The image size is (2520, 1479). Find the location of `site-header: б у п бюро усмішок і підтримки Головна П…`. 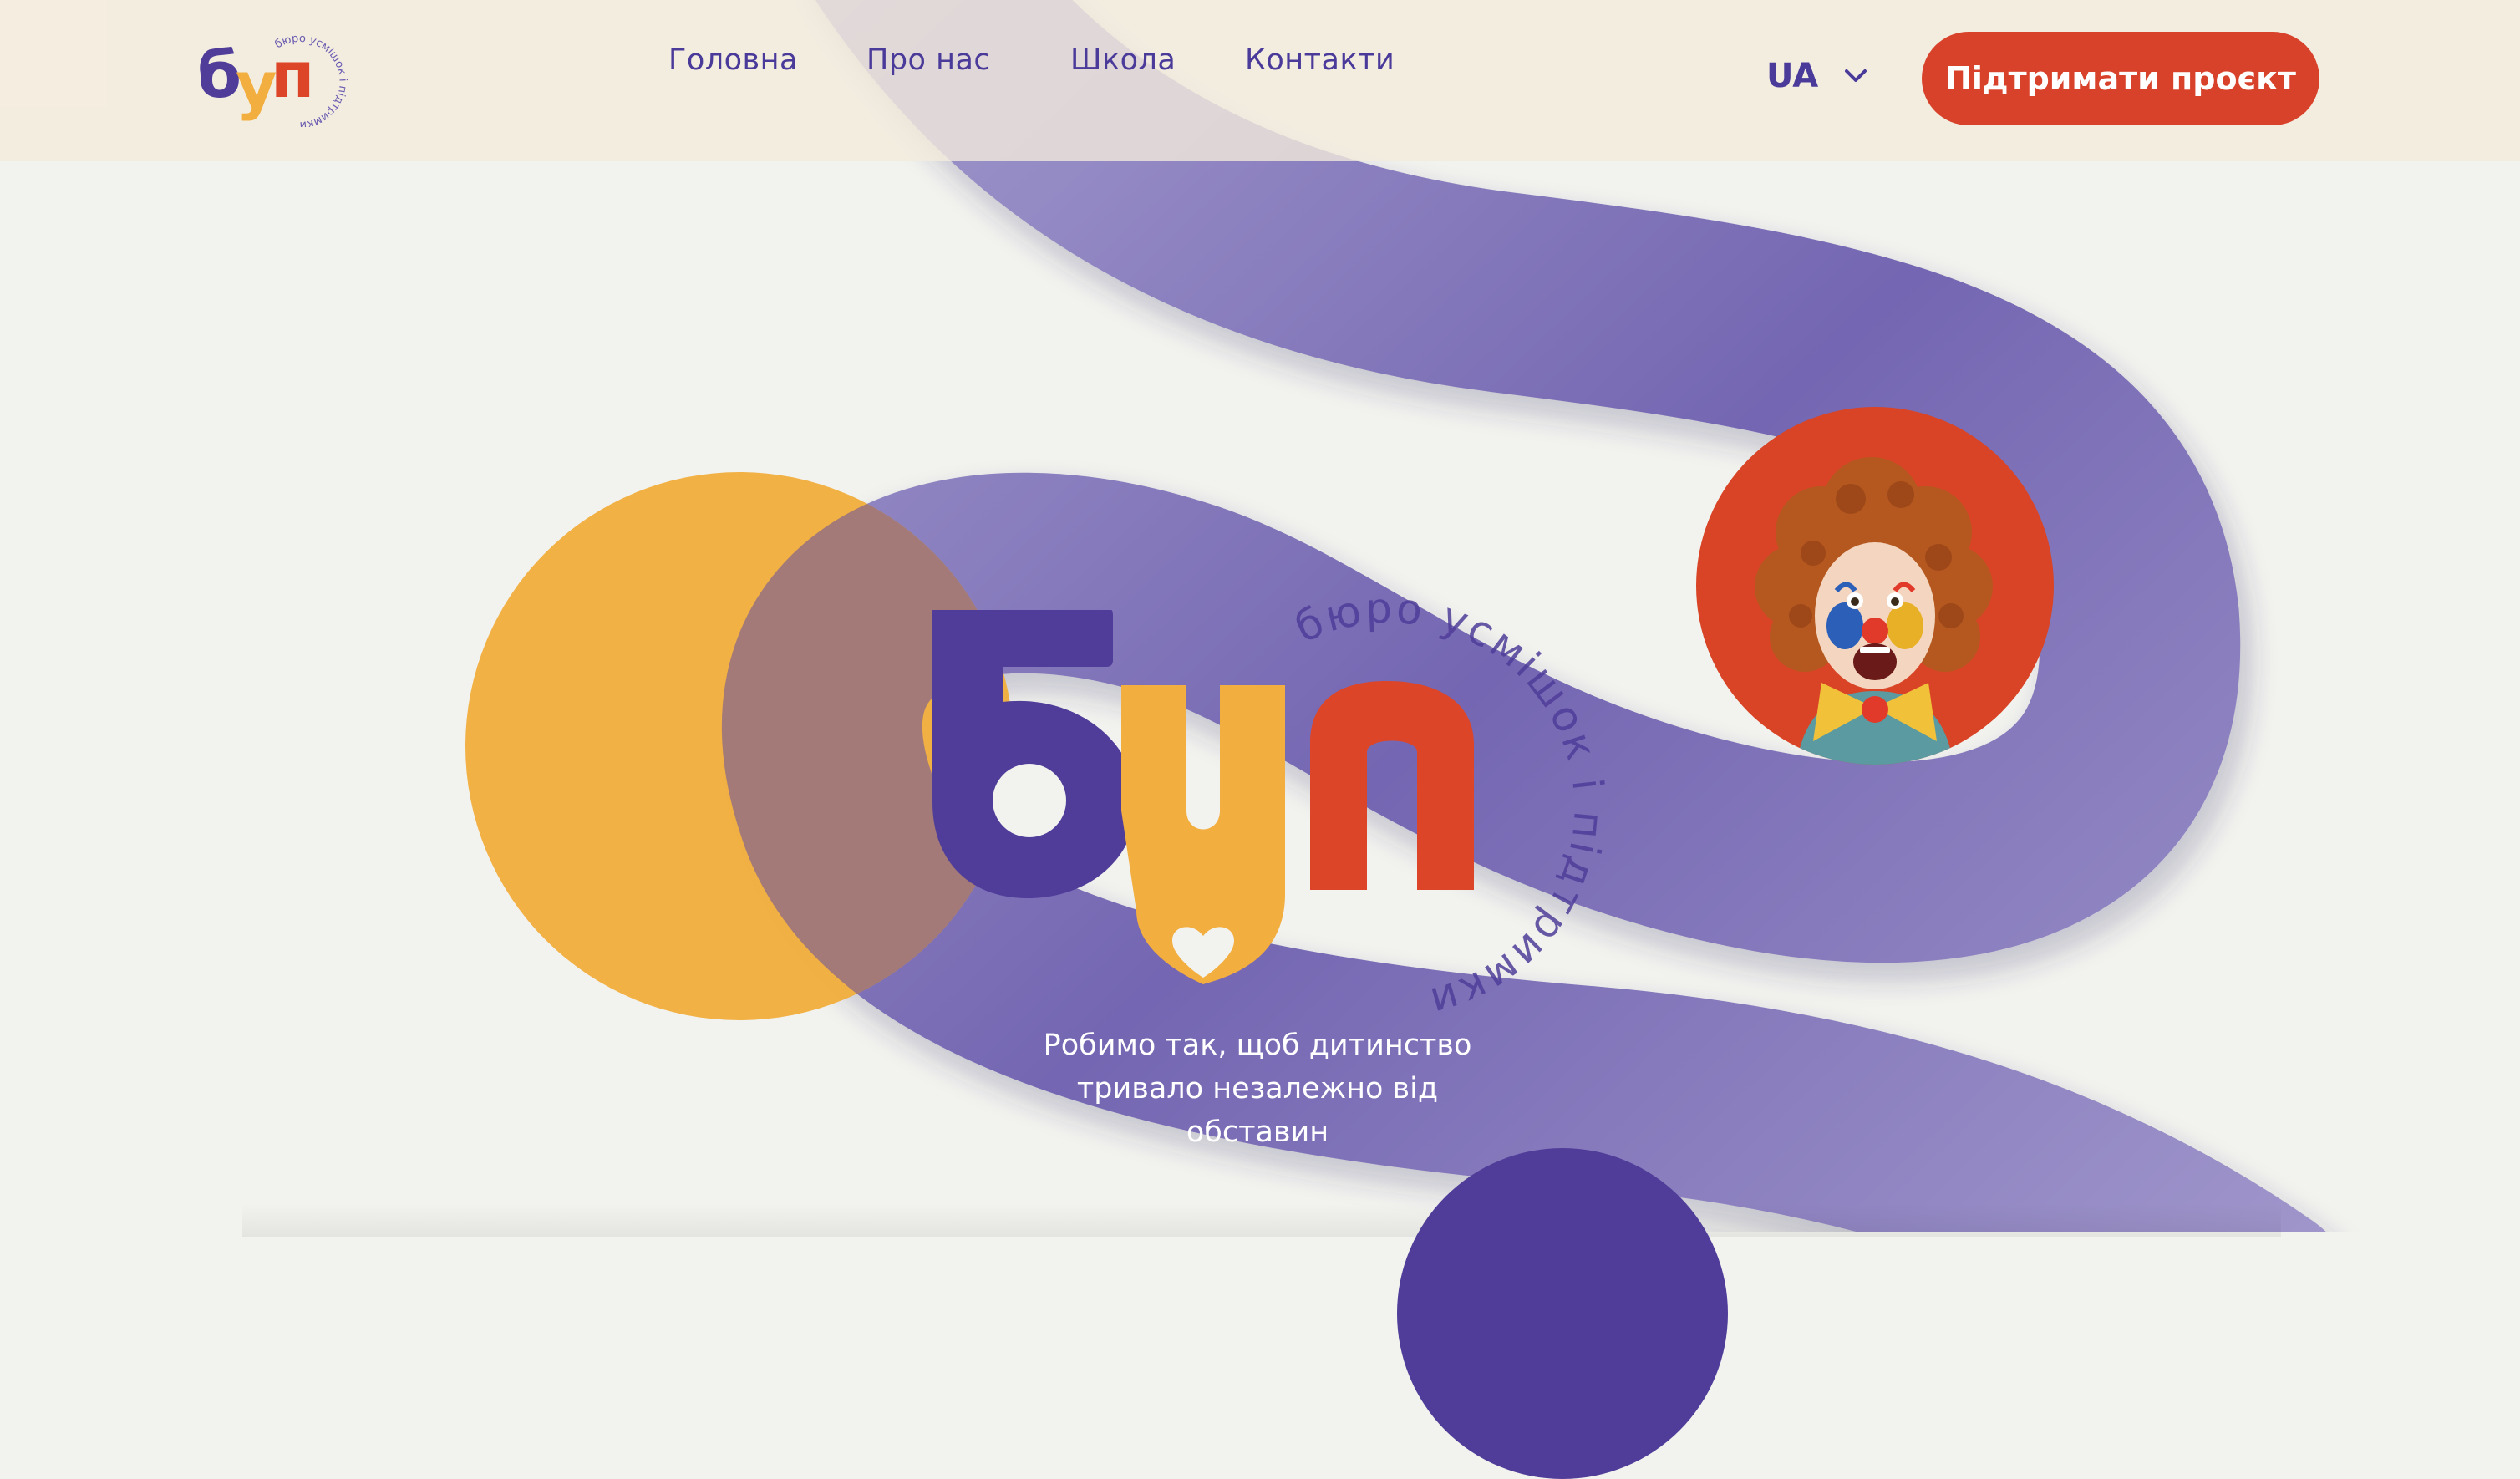

site-header: б у п бюро усмішок і підтримки Головна П… is located at coordinates (1260, 81).